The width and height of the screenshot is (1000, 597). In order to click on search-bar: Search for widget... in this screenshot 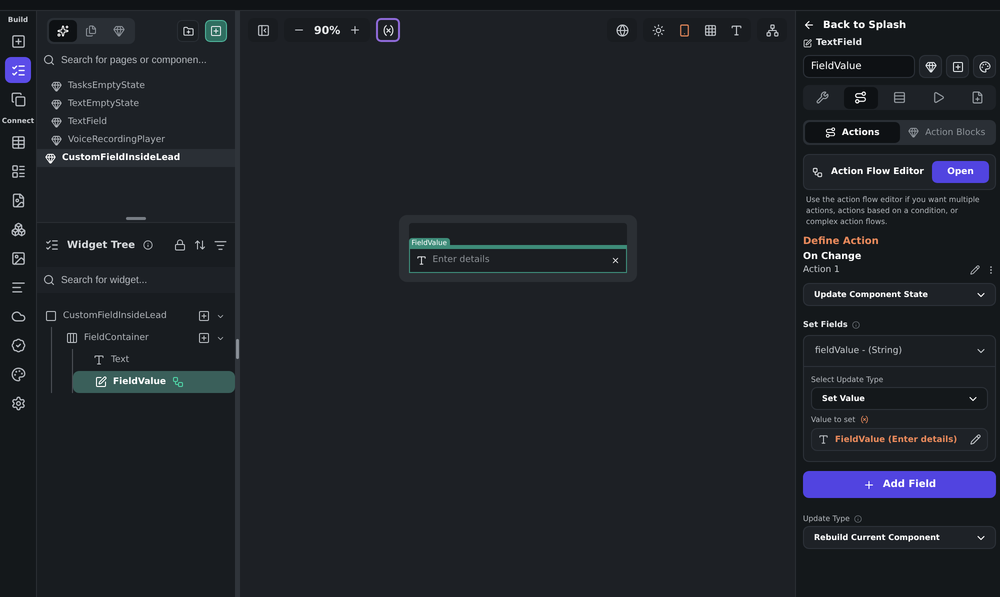, I will do `click(136, 280)`.